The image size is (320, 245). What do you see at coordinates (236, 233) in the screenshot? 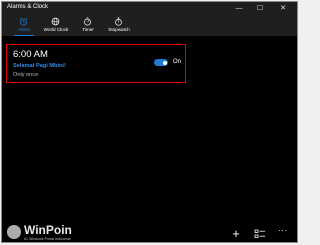
I see `plus-icon: +` at bounding box center [236, 233].